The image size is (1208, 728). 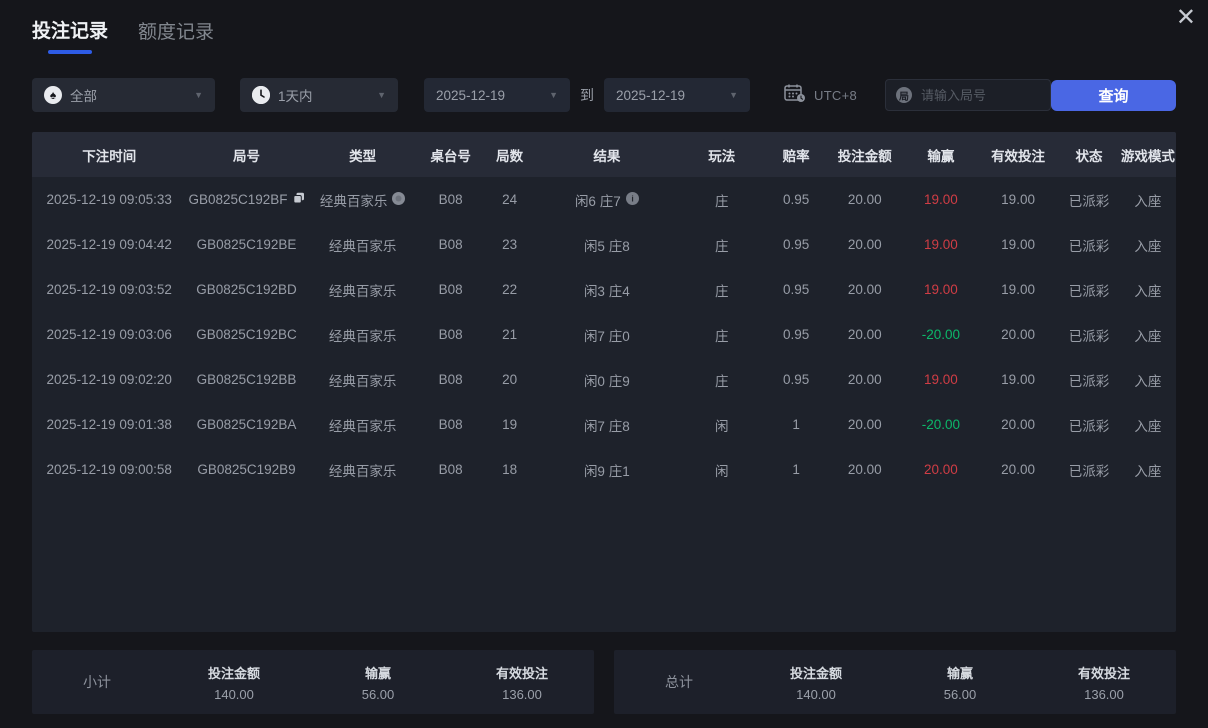 I want to click on game-type-select-value: 全部, so click(x=83, y=96).